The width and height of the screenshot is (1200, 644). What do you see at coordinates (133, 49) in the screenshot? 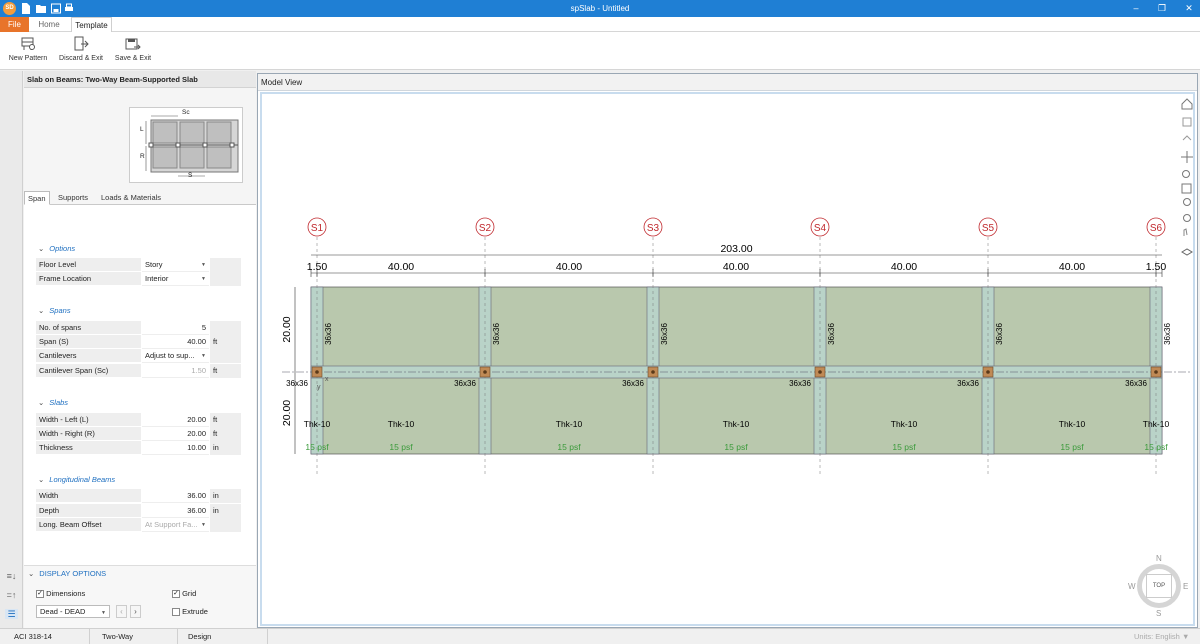
I see `save-exit-button: Save & Exit` at bounding box center [133, 49].